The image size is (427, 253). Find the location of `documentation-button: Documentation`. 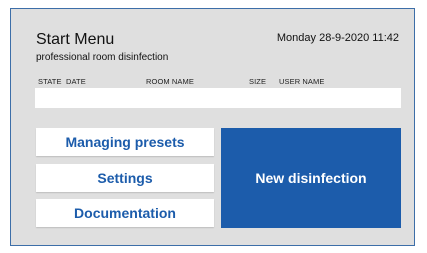

documentation-button: Documentation is located at coordinates (125, 213).